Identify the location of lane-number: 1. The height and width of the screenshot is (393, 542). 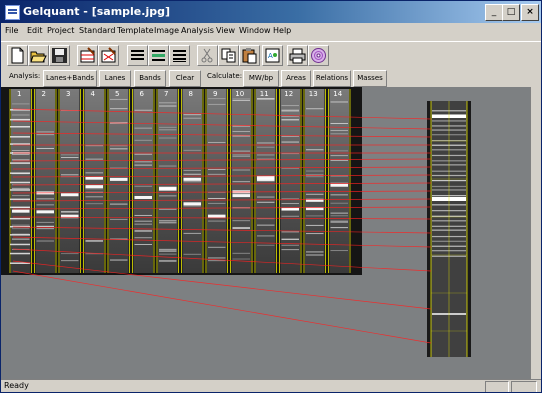
(19, 94).